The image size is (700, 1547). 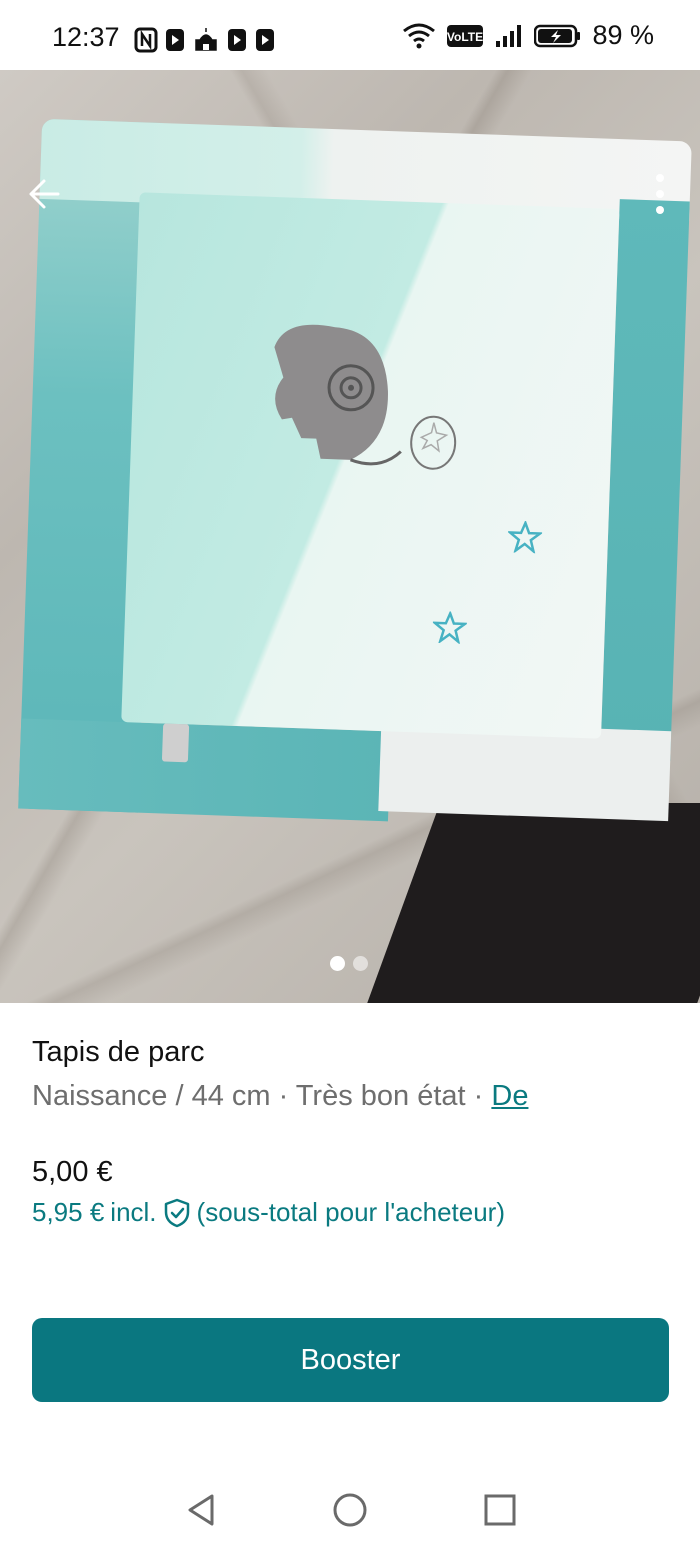 I want to click on item-details: Naissance / 44 cm · Très bon état · De, so click(x=280, y=1096).